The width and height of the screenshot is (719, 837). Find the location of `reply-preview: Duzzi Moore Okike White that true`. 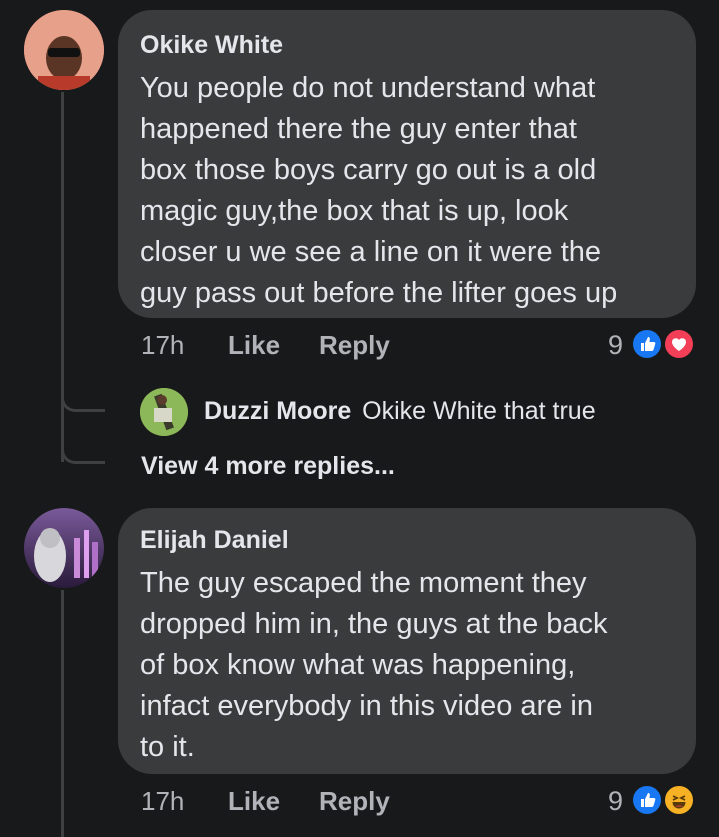

reply-preview: Duzzi Moore Okike White that true is located at coordinates (400, 411).